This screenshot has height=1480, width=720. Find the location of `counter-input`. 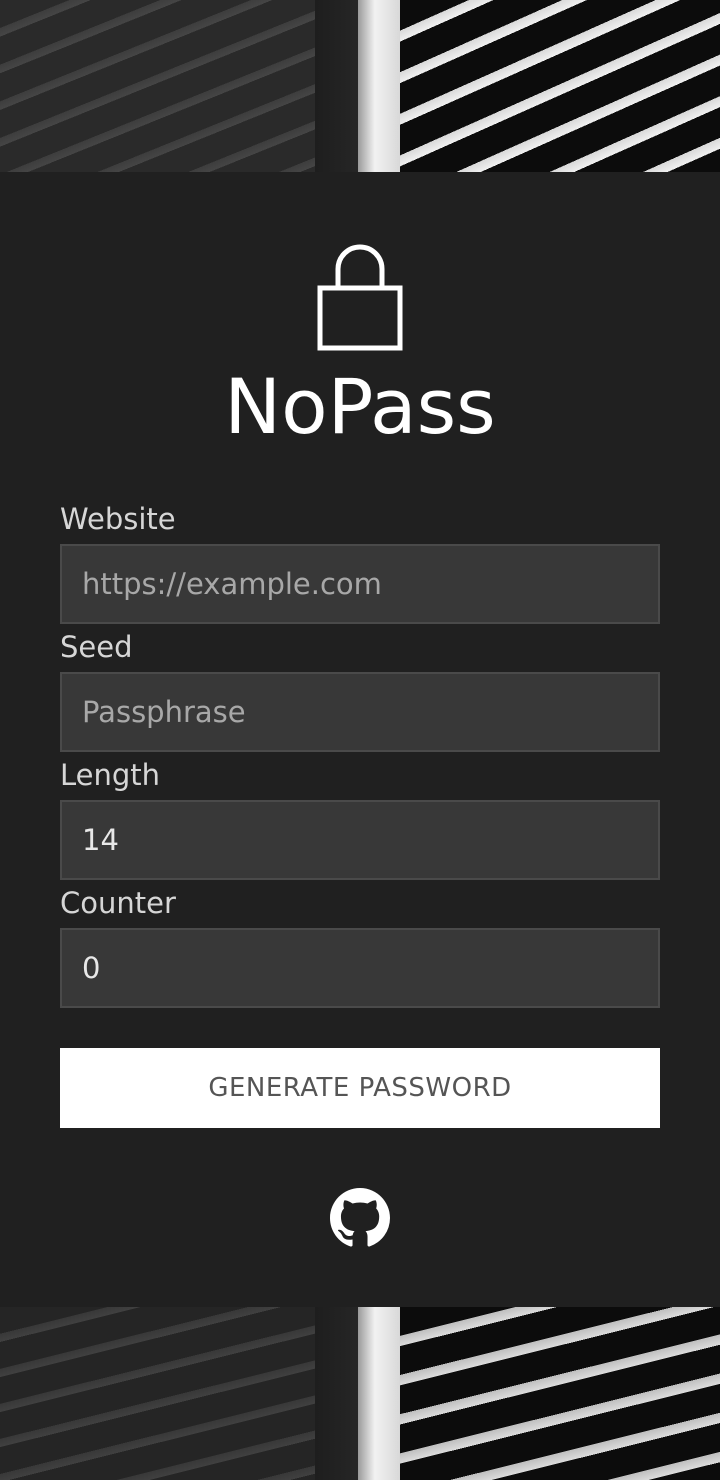

counter-input is located at coordinates (360, 968).